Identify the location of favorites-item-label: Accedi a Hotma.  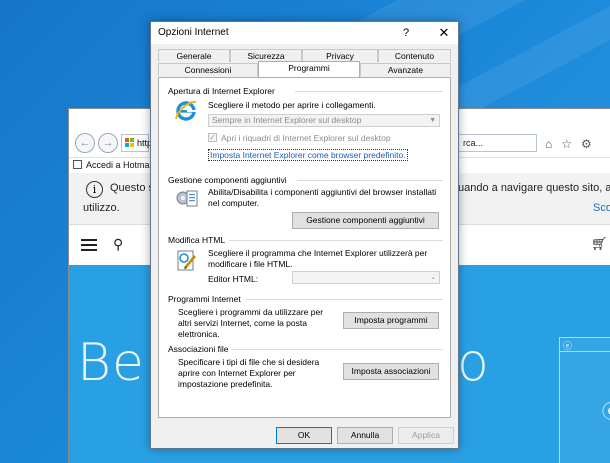
(118, 165).